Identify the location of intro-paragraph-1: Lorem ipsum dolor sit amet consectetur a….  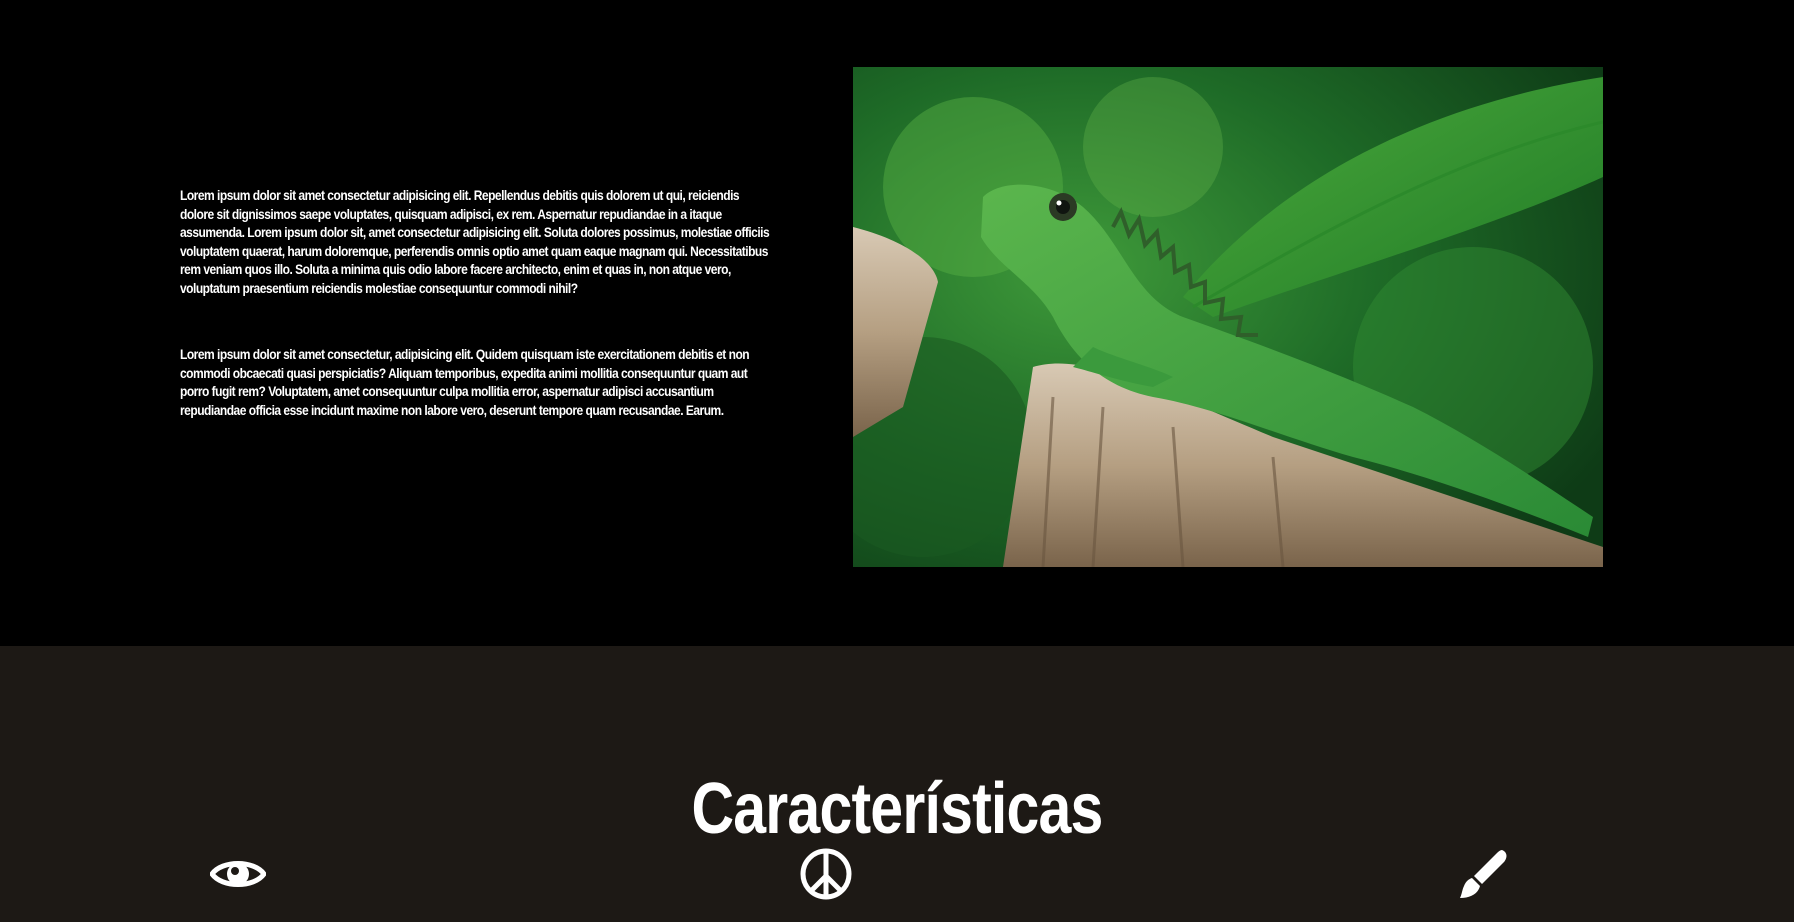
(475, 241).